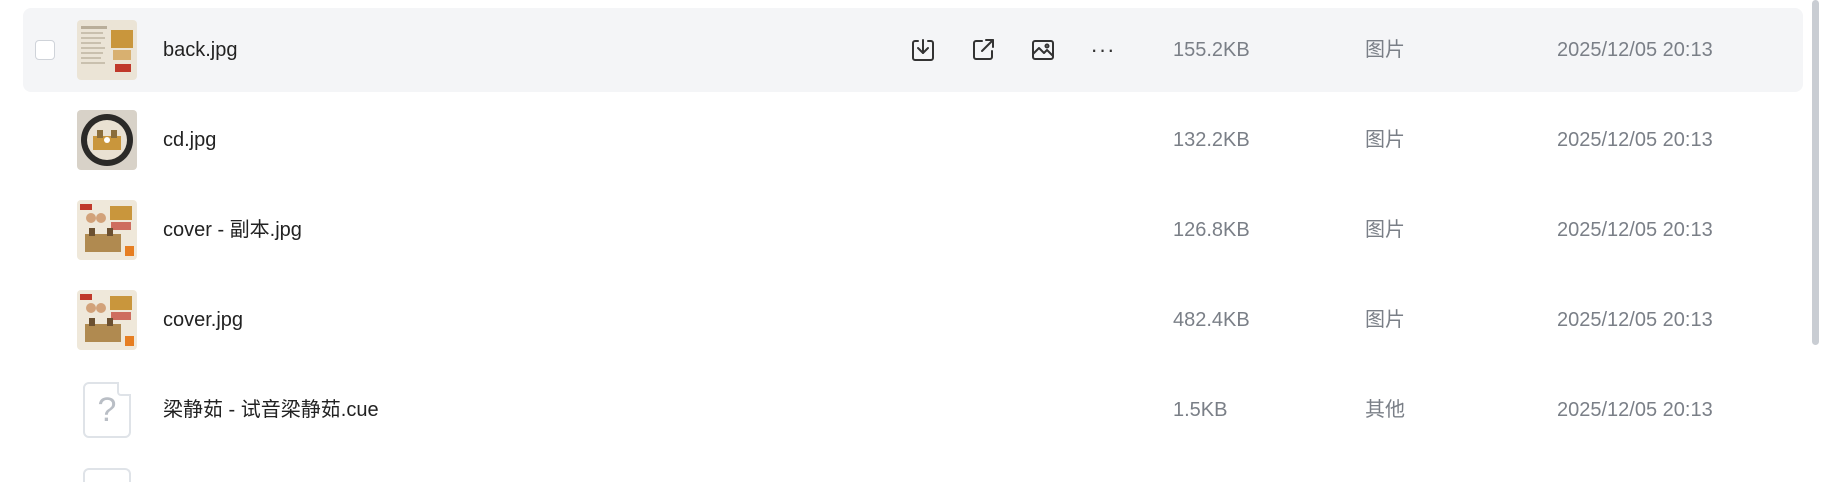 This screenshot has width=1823, height=482. I want to click on file-name: cd.jpg, so click(189, 140).